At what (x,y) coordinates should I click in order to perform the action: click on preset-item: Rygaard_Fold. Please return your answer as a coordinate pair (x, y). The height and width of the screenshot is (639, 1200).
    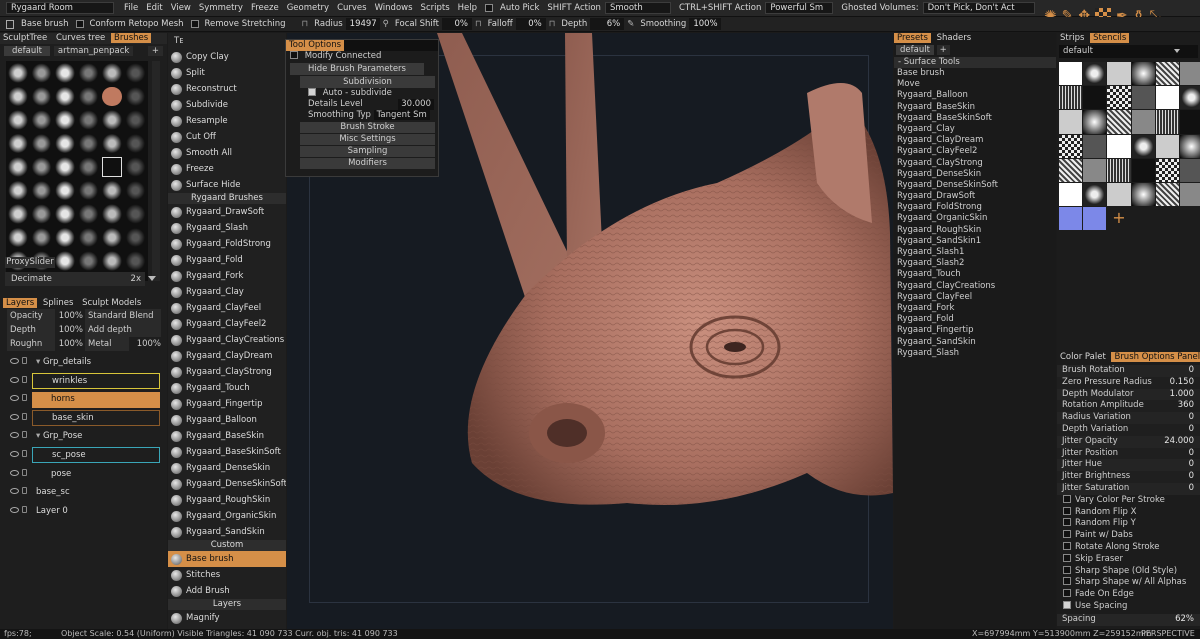
    Looking at the image, I should click on (975, 319).